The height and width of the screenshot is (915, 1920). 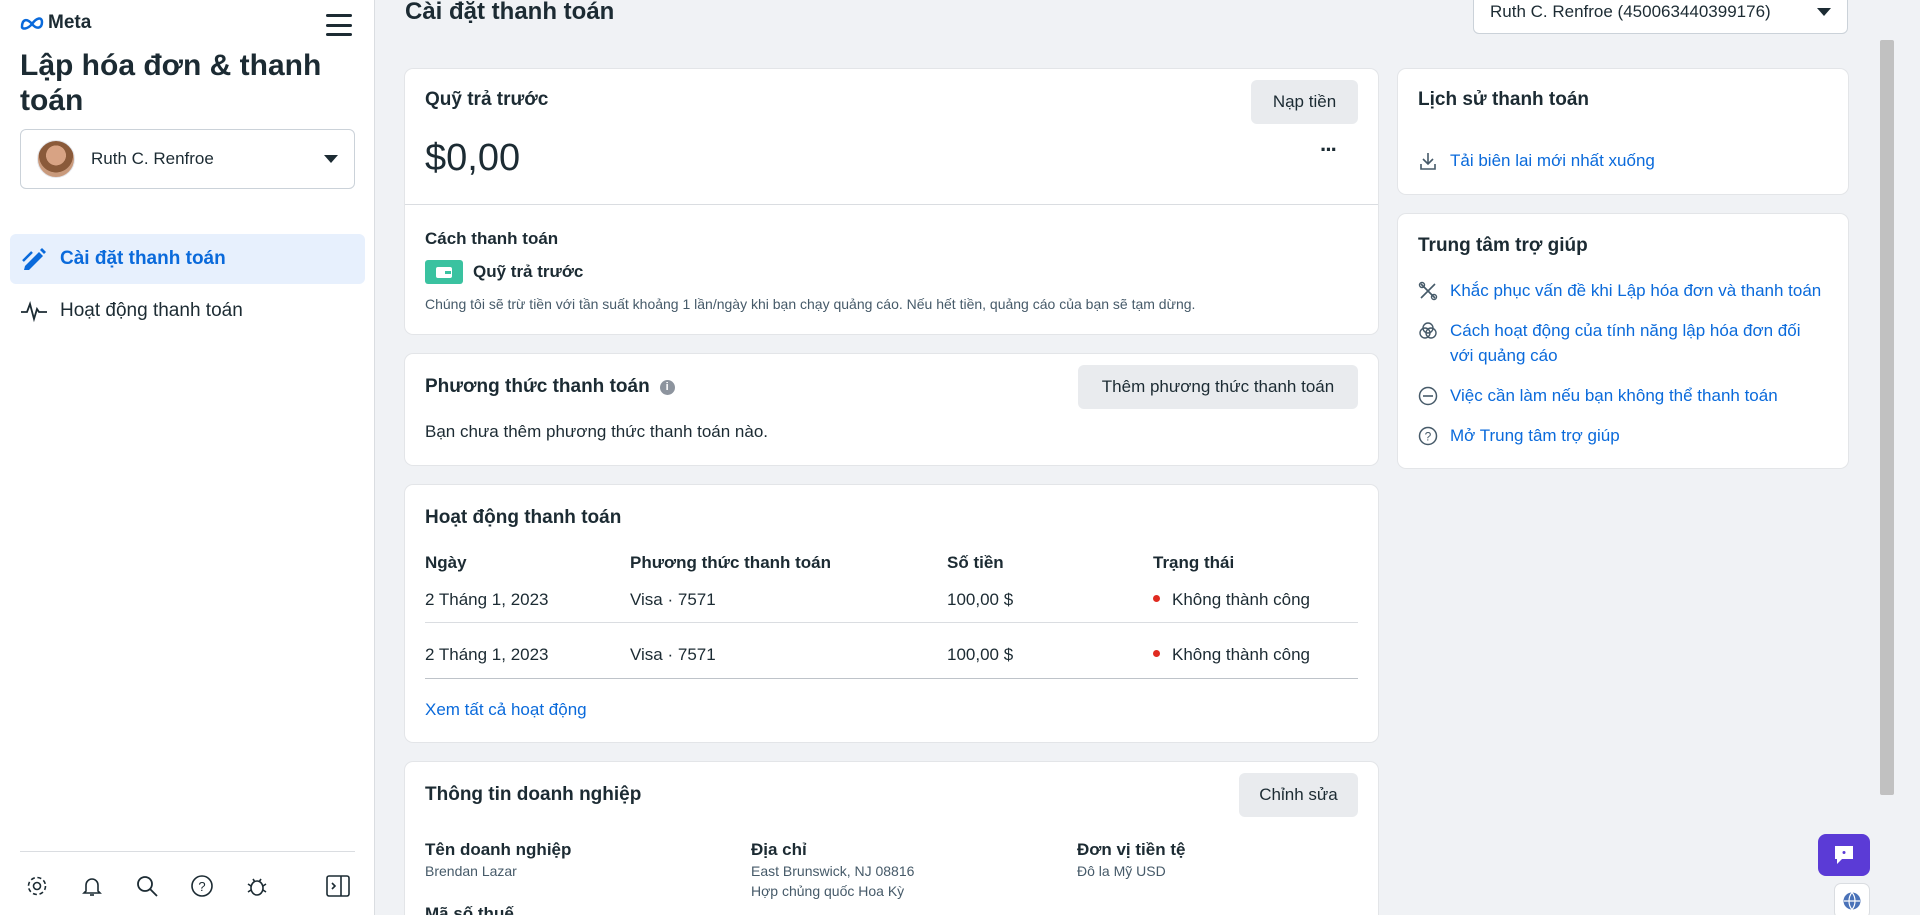 What do you see at coordinates (533, 794) in the screenshot?
I see `business-title: Thông tin doanh nghiệp` at bounding box center [533, 794].